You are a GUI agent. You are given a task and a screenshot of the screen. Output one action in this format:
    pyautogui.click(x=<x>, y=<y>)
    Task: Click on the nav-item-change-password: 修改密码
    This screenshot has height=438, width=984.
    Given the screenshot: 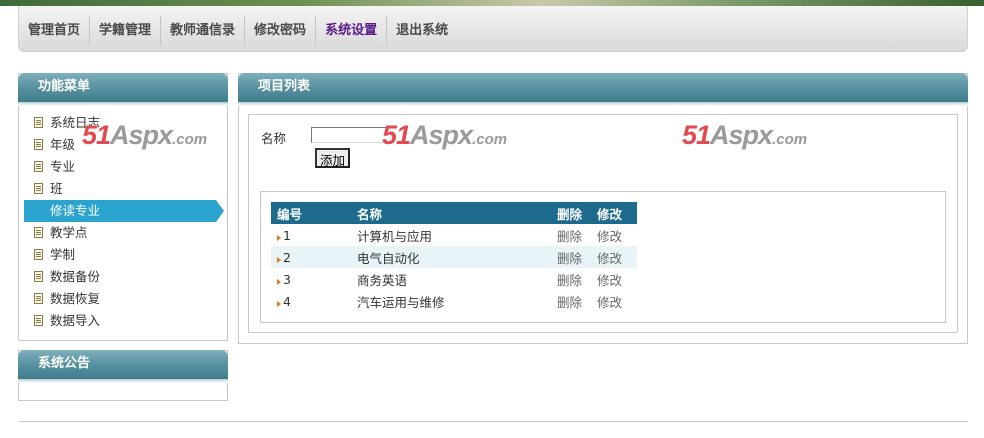 What is the action you would take?
    pyautogui.click(x=281, y=31)
    